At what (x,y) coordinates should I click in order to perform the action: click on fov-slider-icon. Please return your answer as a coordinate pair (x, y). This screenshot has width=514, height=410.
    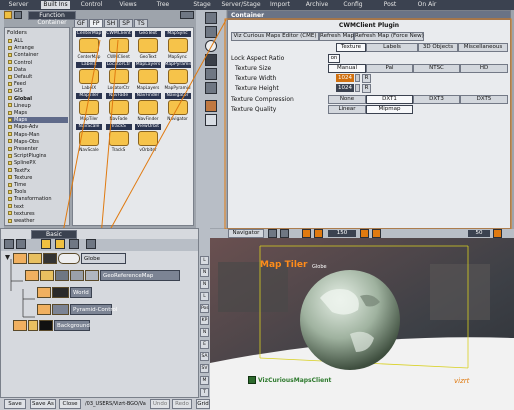
    Looking at the image, I should click on (497, 233).